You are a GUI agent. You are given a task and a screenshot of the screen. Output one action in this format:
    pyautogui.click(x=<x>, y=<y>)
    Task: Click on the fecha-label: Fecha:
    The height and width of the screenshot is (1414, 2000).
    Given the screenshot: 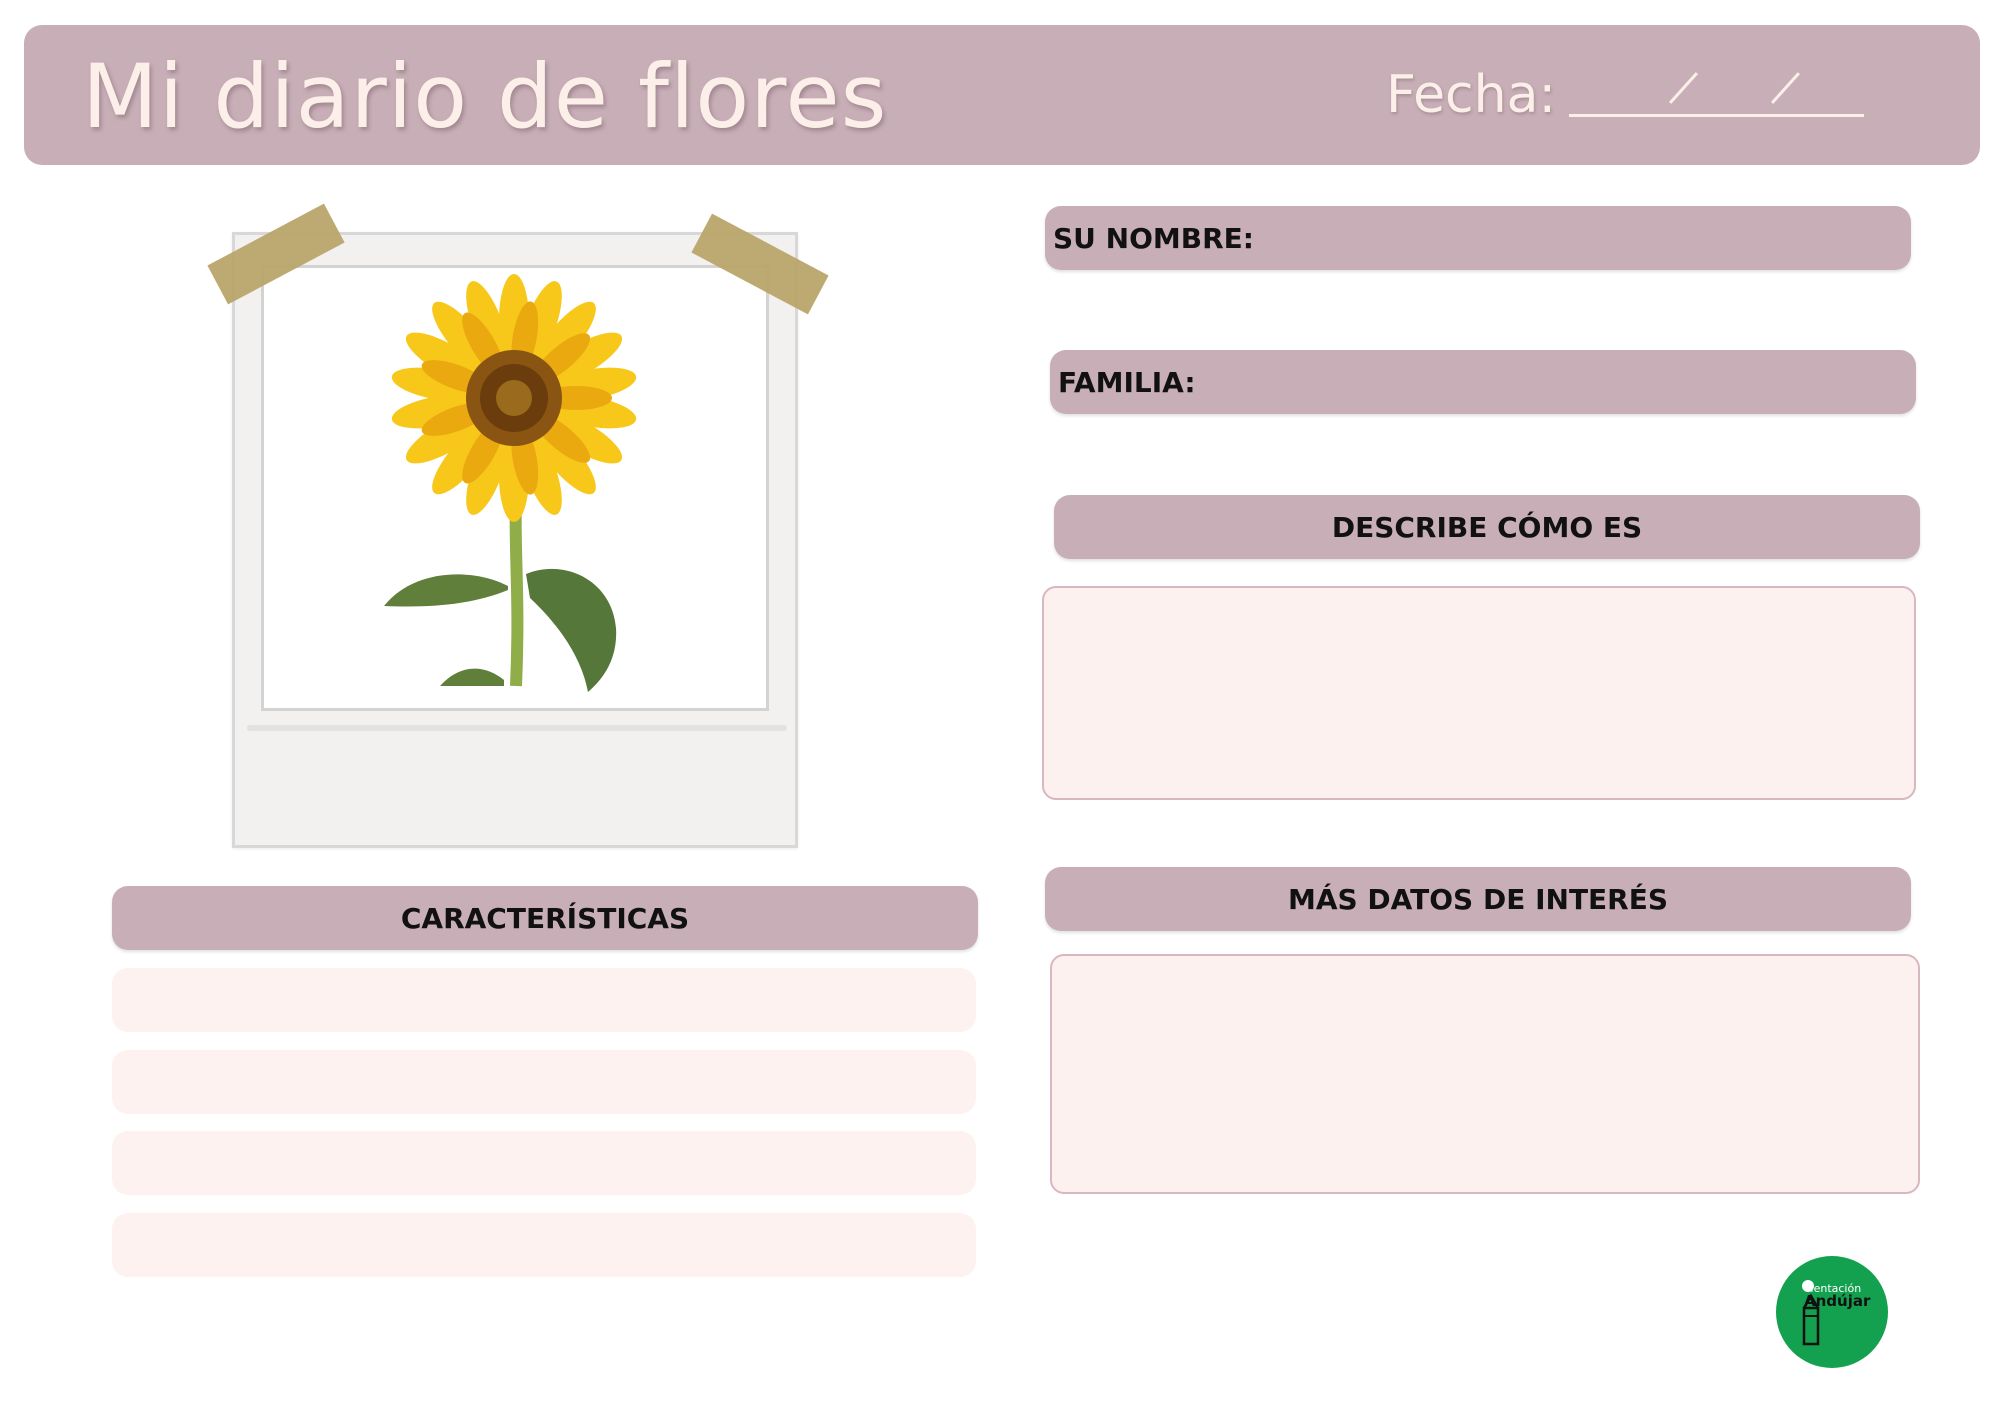 What is the action you would take?
    pyautogui.click(x=1471, y=95)
    